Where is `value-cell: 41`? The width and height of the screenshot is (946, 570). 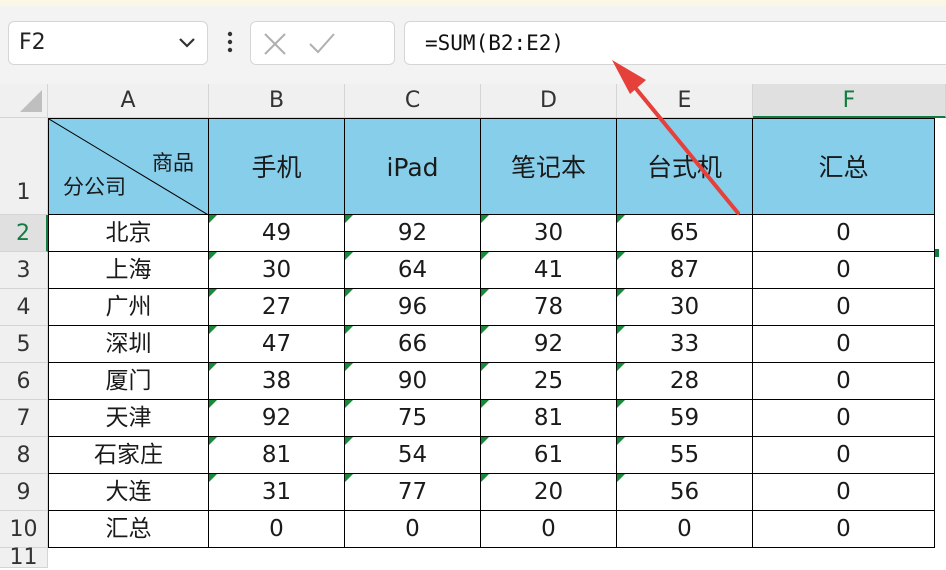
value-cell: 41 is located at coordinates (549, 270).